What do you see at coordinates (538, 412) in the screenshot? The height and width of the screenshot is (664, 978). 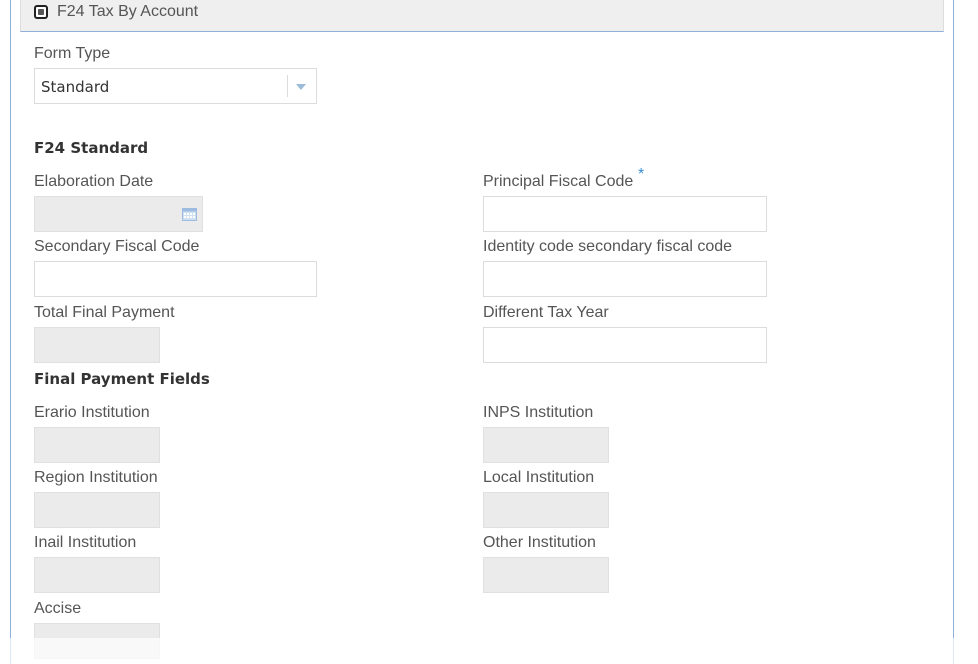 I see `inps-institution-label: INPS Institution` at bounding box center [538, 412].